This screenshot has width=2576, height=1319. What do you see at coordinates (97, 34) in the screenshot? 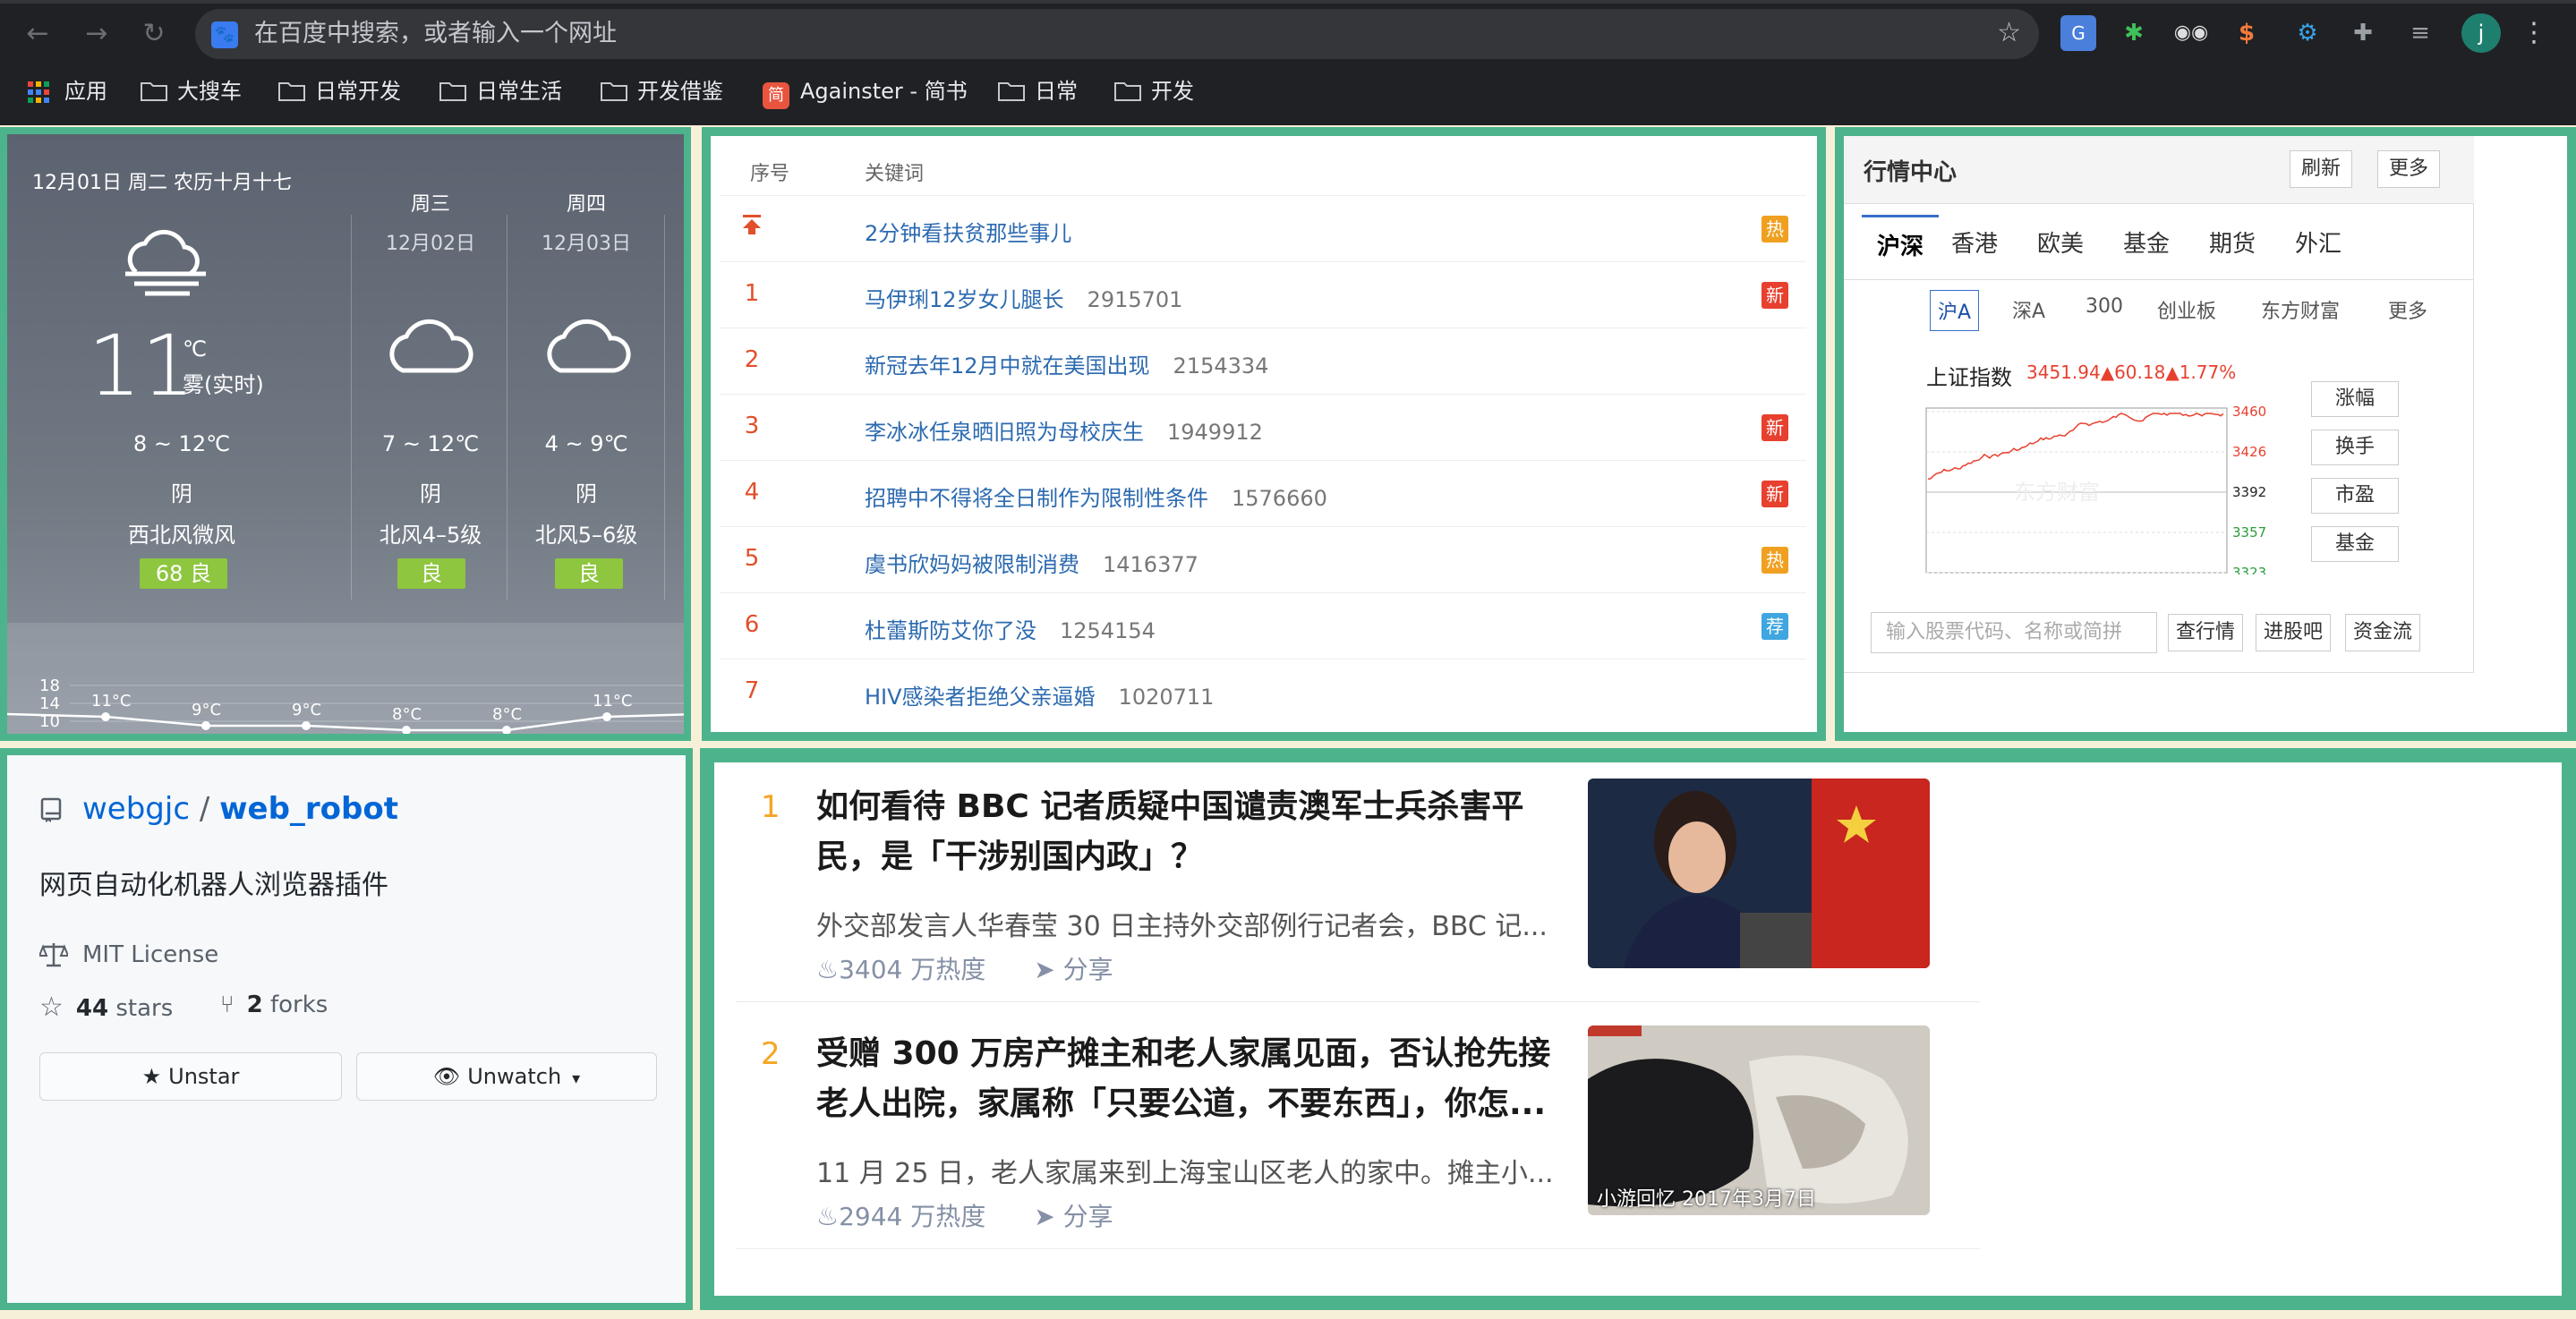
I see `forward-icon: →` at bounding box center [97, 34].